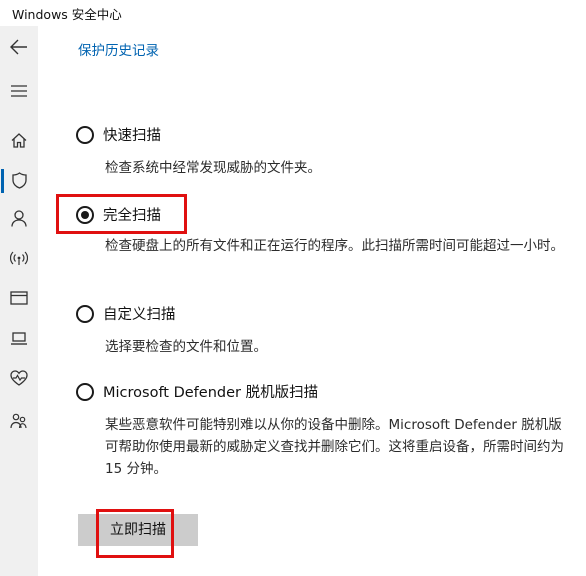 This screenshot has height=576, width=586. Describe the element at coordinates (213, 168) in the screenshot. I see `quick-scan-description: 检查系统中经常发现威胁的文件夹。` at that location.